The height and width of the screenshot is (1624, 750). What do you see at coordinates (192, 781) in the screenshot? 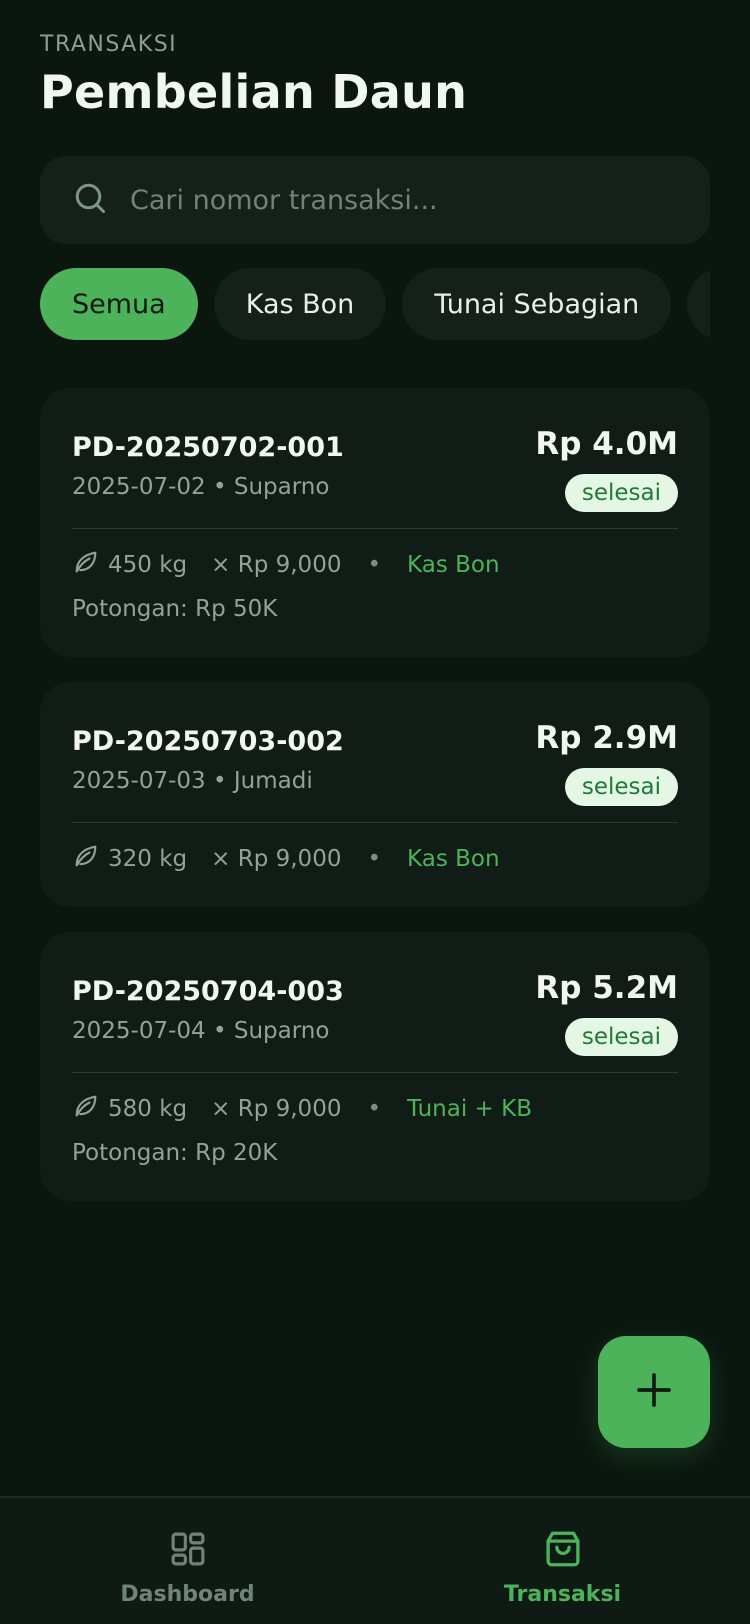
I see `transaction-meta: 2025-07-03 • Jumadi` at bounding box center [192, 781].